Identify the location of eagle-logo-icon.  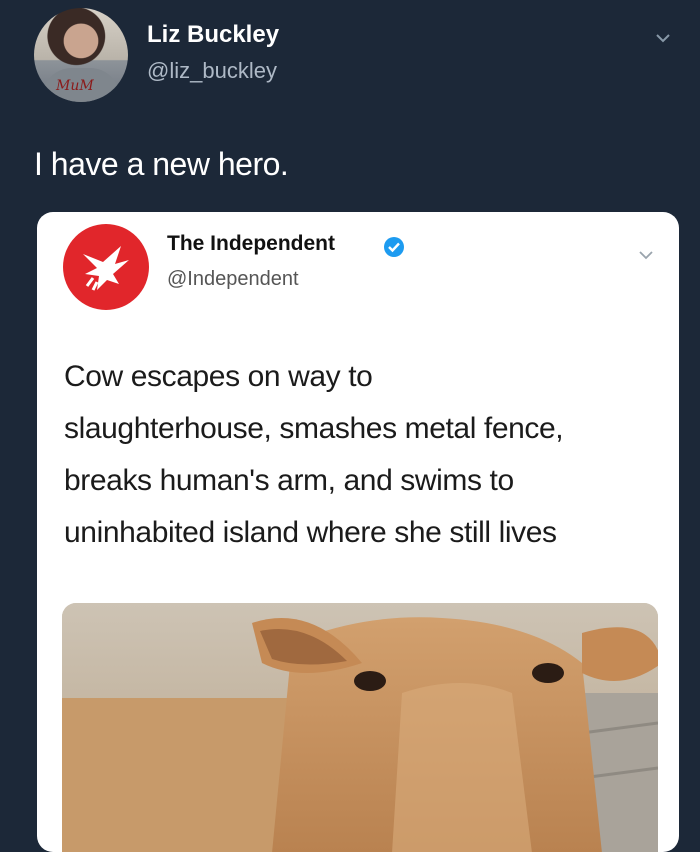
(106, 267).